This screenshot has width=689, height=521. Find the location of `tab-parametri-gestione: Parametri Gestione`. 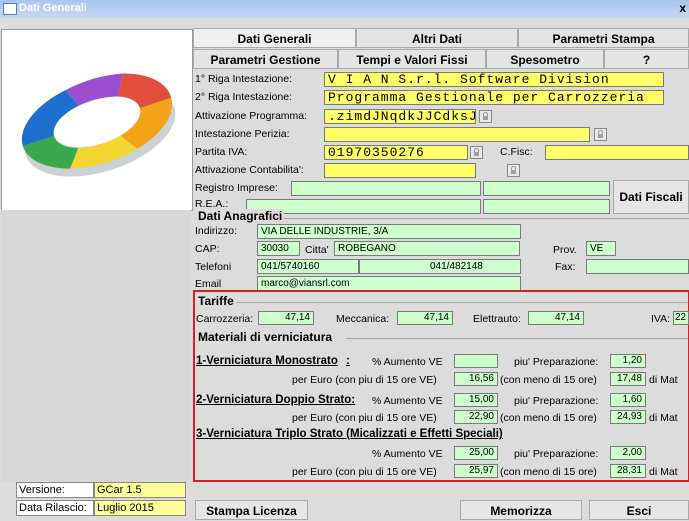

tab-parametri-gestione: Parametri Gestione is located at coordinates (265, 59).